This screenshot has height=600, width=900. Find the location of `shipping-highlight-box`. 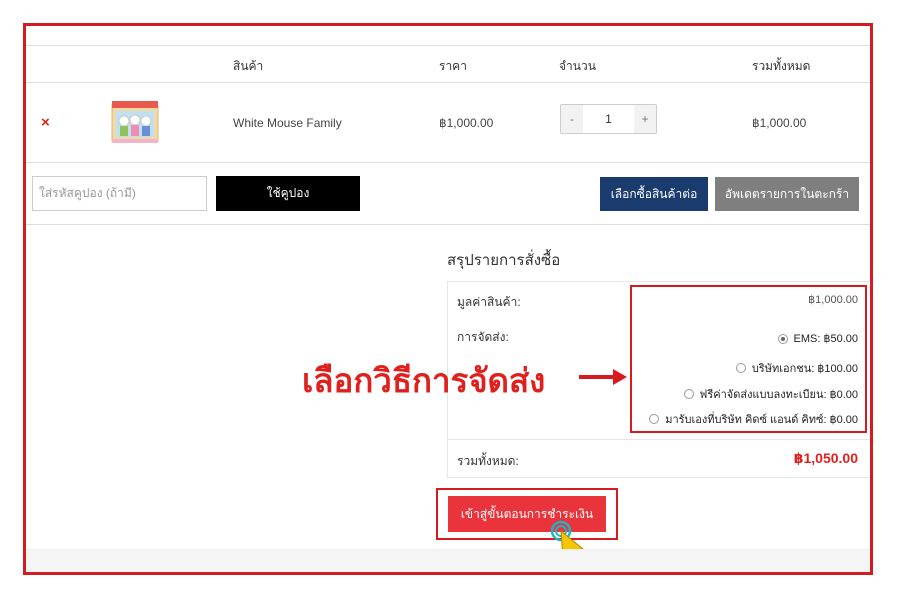

shipping-highlight-box is located at coordinates (748, 359).